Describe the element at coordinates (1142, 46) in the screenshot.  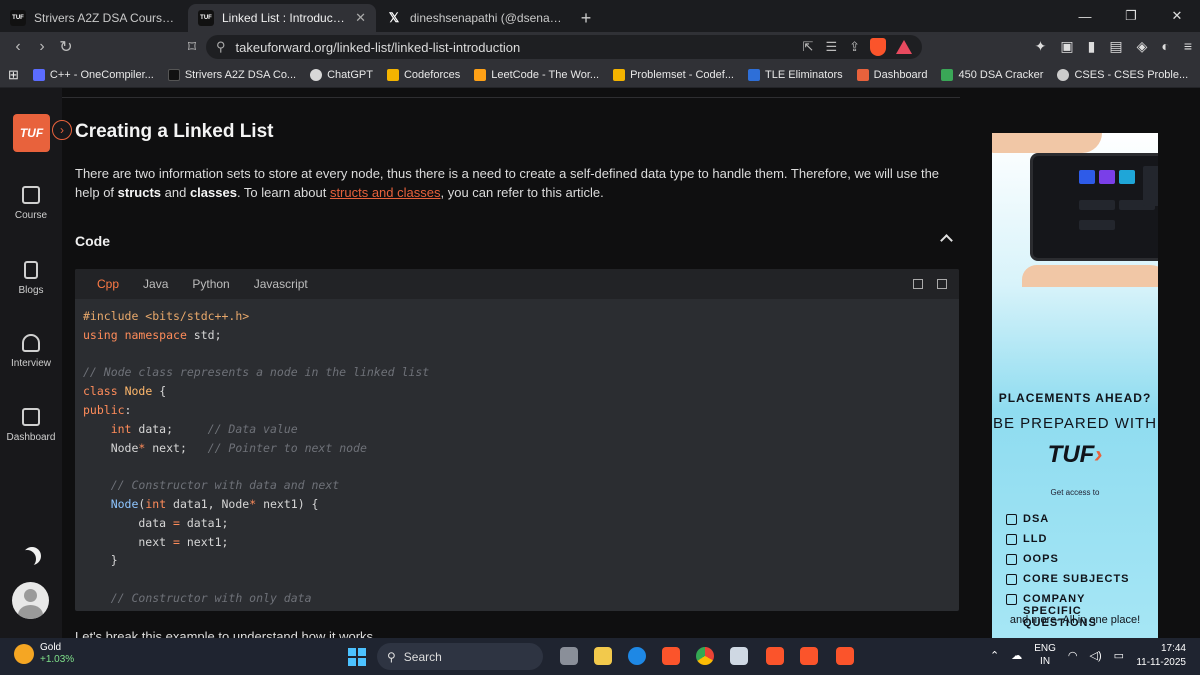
I see `vpn-icon: ◈` at that location.